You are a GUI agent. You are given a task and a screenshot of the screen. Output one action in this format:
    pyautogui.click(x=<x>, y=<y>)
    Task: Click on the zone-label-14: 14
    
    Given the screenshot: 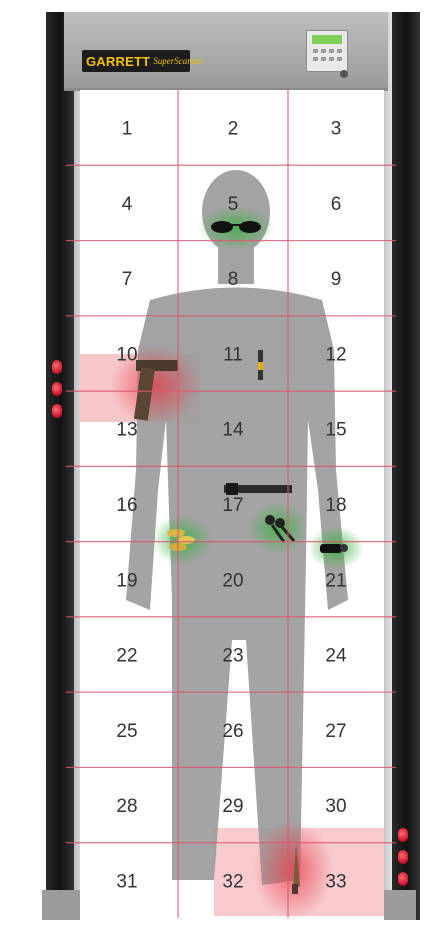 What is the action you would take?
    pyautogui.click(x=233, y=430)
    